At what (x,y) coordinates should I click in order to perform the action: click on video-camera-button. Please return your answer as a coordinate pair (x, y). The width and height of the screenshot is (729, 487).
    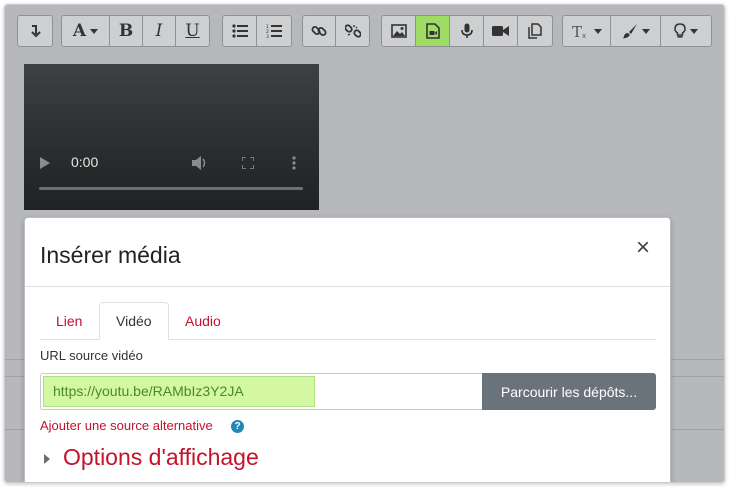
    Looking at the image, I should click on (501, 31).